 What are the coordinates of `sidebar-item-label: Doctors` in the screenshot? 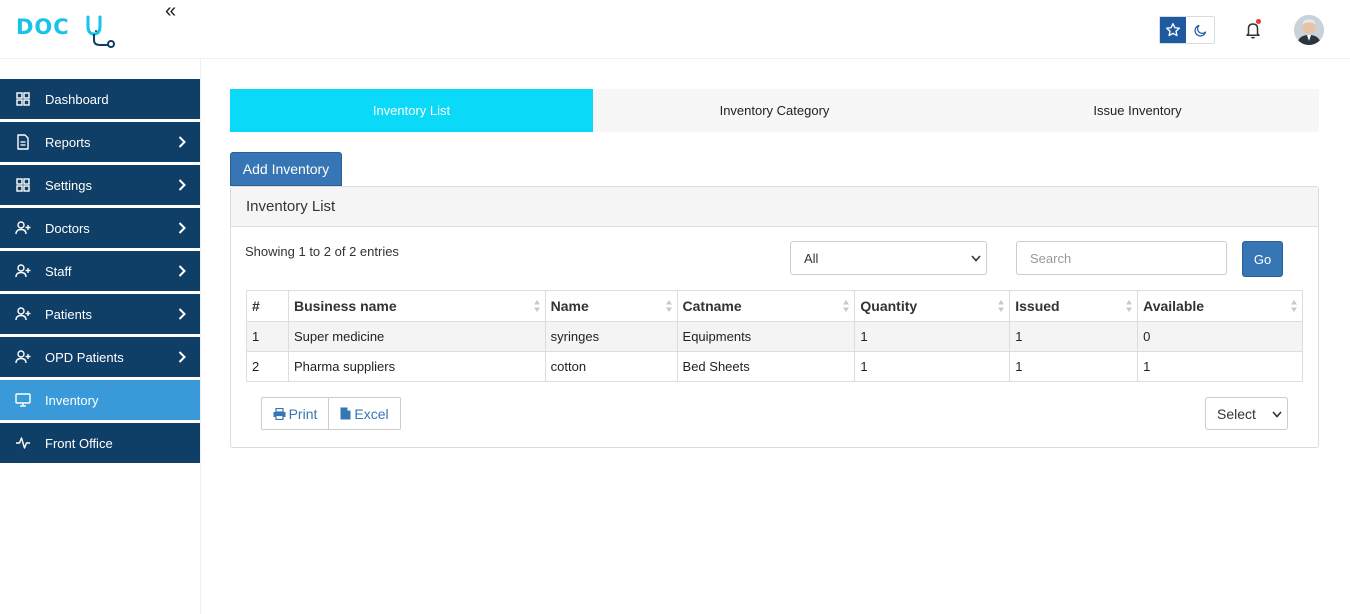 It's located at (67, 228).